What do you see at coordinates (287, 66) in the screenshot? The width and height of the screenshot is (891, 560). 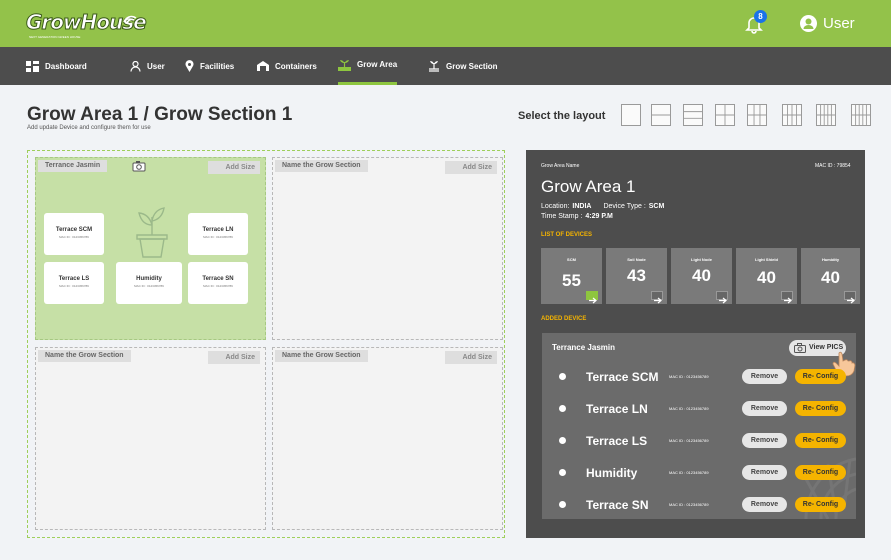 I see `nav-containers: Containers` at bounding box center [287, 66].